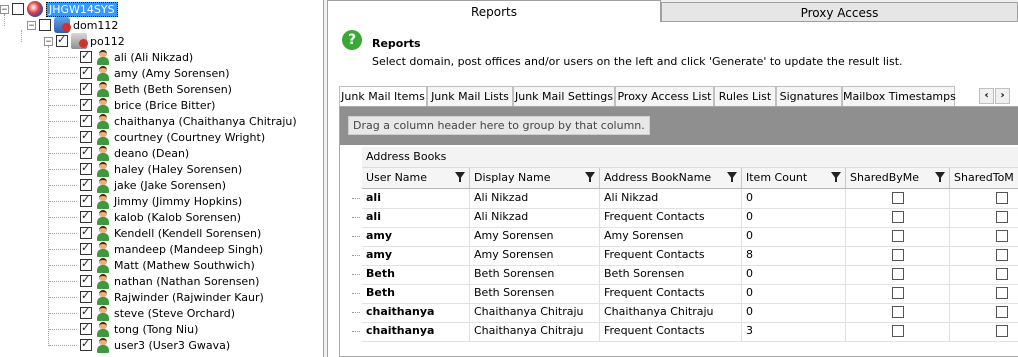  Describe the element at coordinates (416, 178) in the screenshot. I see `column-header-user-name: User Name` at that location.